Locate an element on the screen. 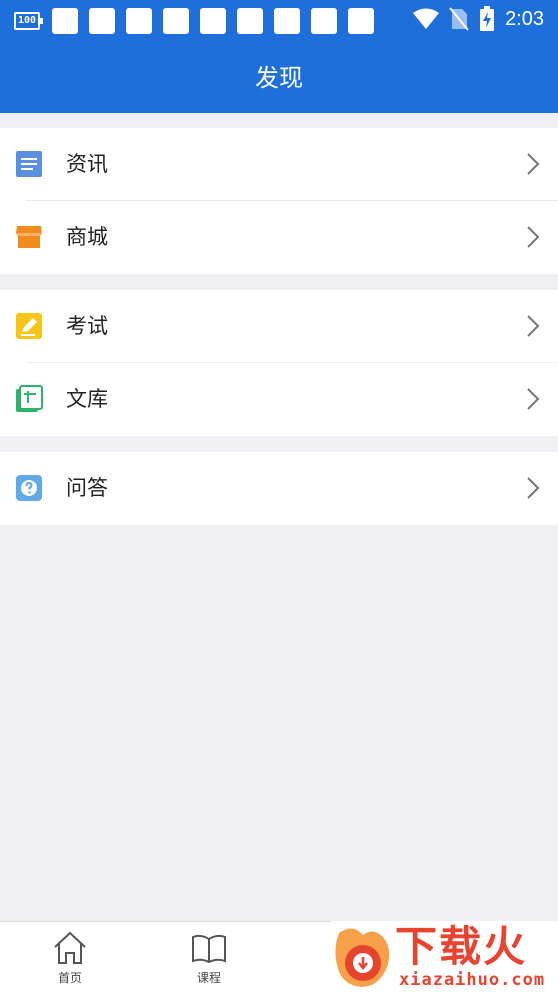 The height and width of the screenshot is (992, 558). menu-group-2: 考试 文库 is located at coordinates (279, 363).